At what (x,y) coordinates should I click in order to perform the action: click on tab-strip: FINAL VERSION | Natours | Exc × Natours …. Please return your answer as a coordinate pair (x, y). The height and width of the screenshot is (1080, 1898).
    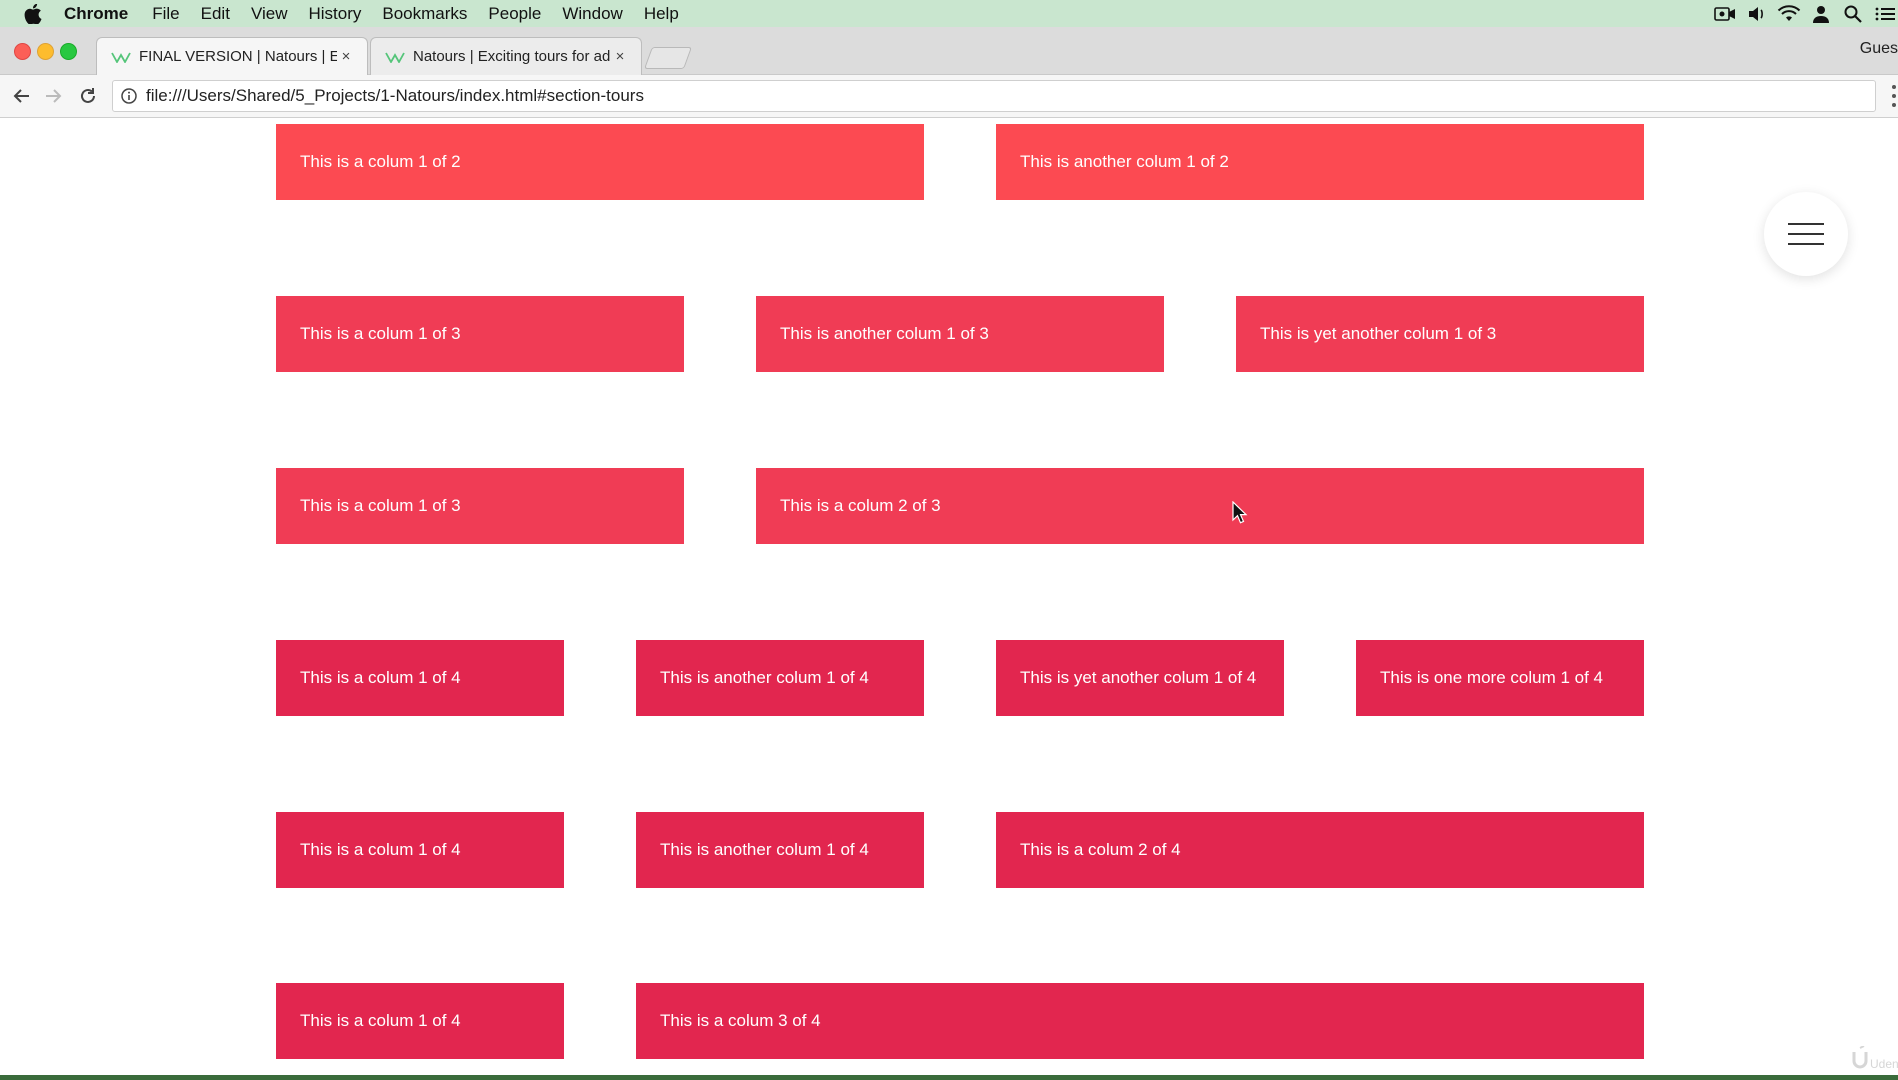
    Looking at the image, I should click on (949, 51).